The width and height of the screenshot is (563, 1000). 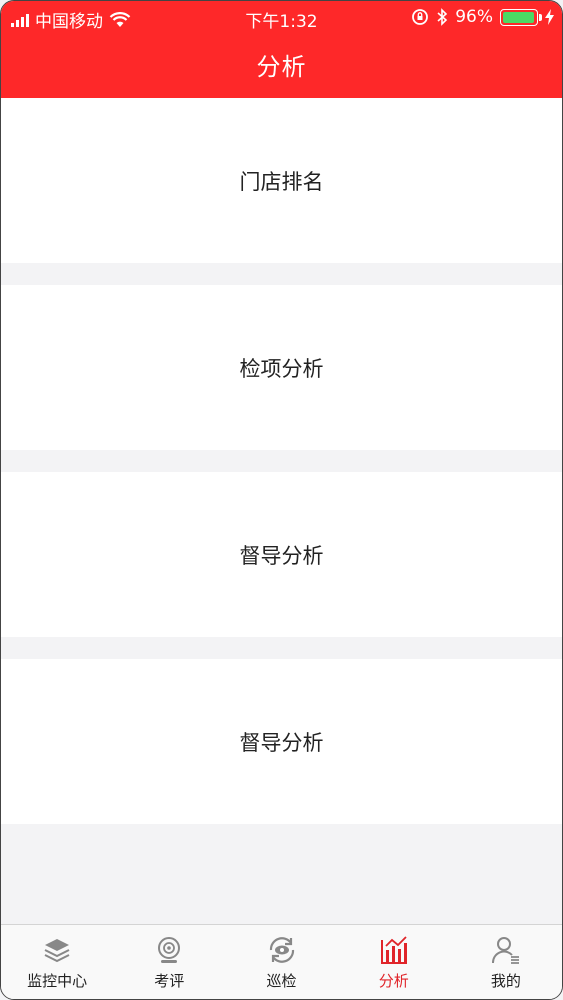 I want to click on webcam-icon, so click(x=169, y=950).